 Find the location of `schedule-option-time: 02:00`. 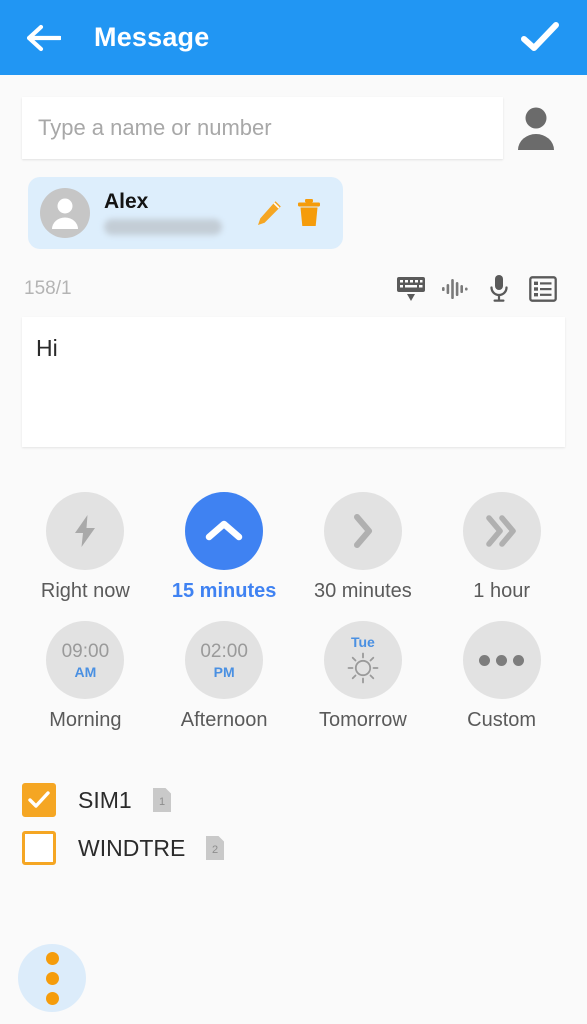

schedule-option-time: 02:00 is located at coordinates (224, 651).